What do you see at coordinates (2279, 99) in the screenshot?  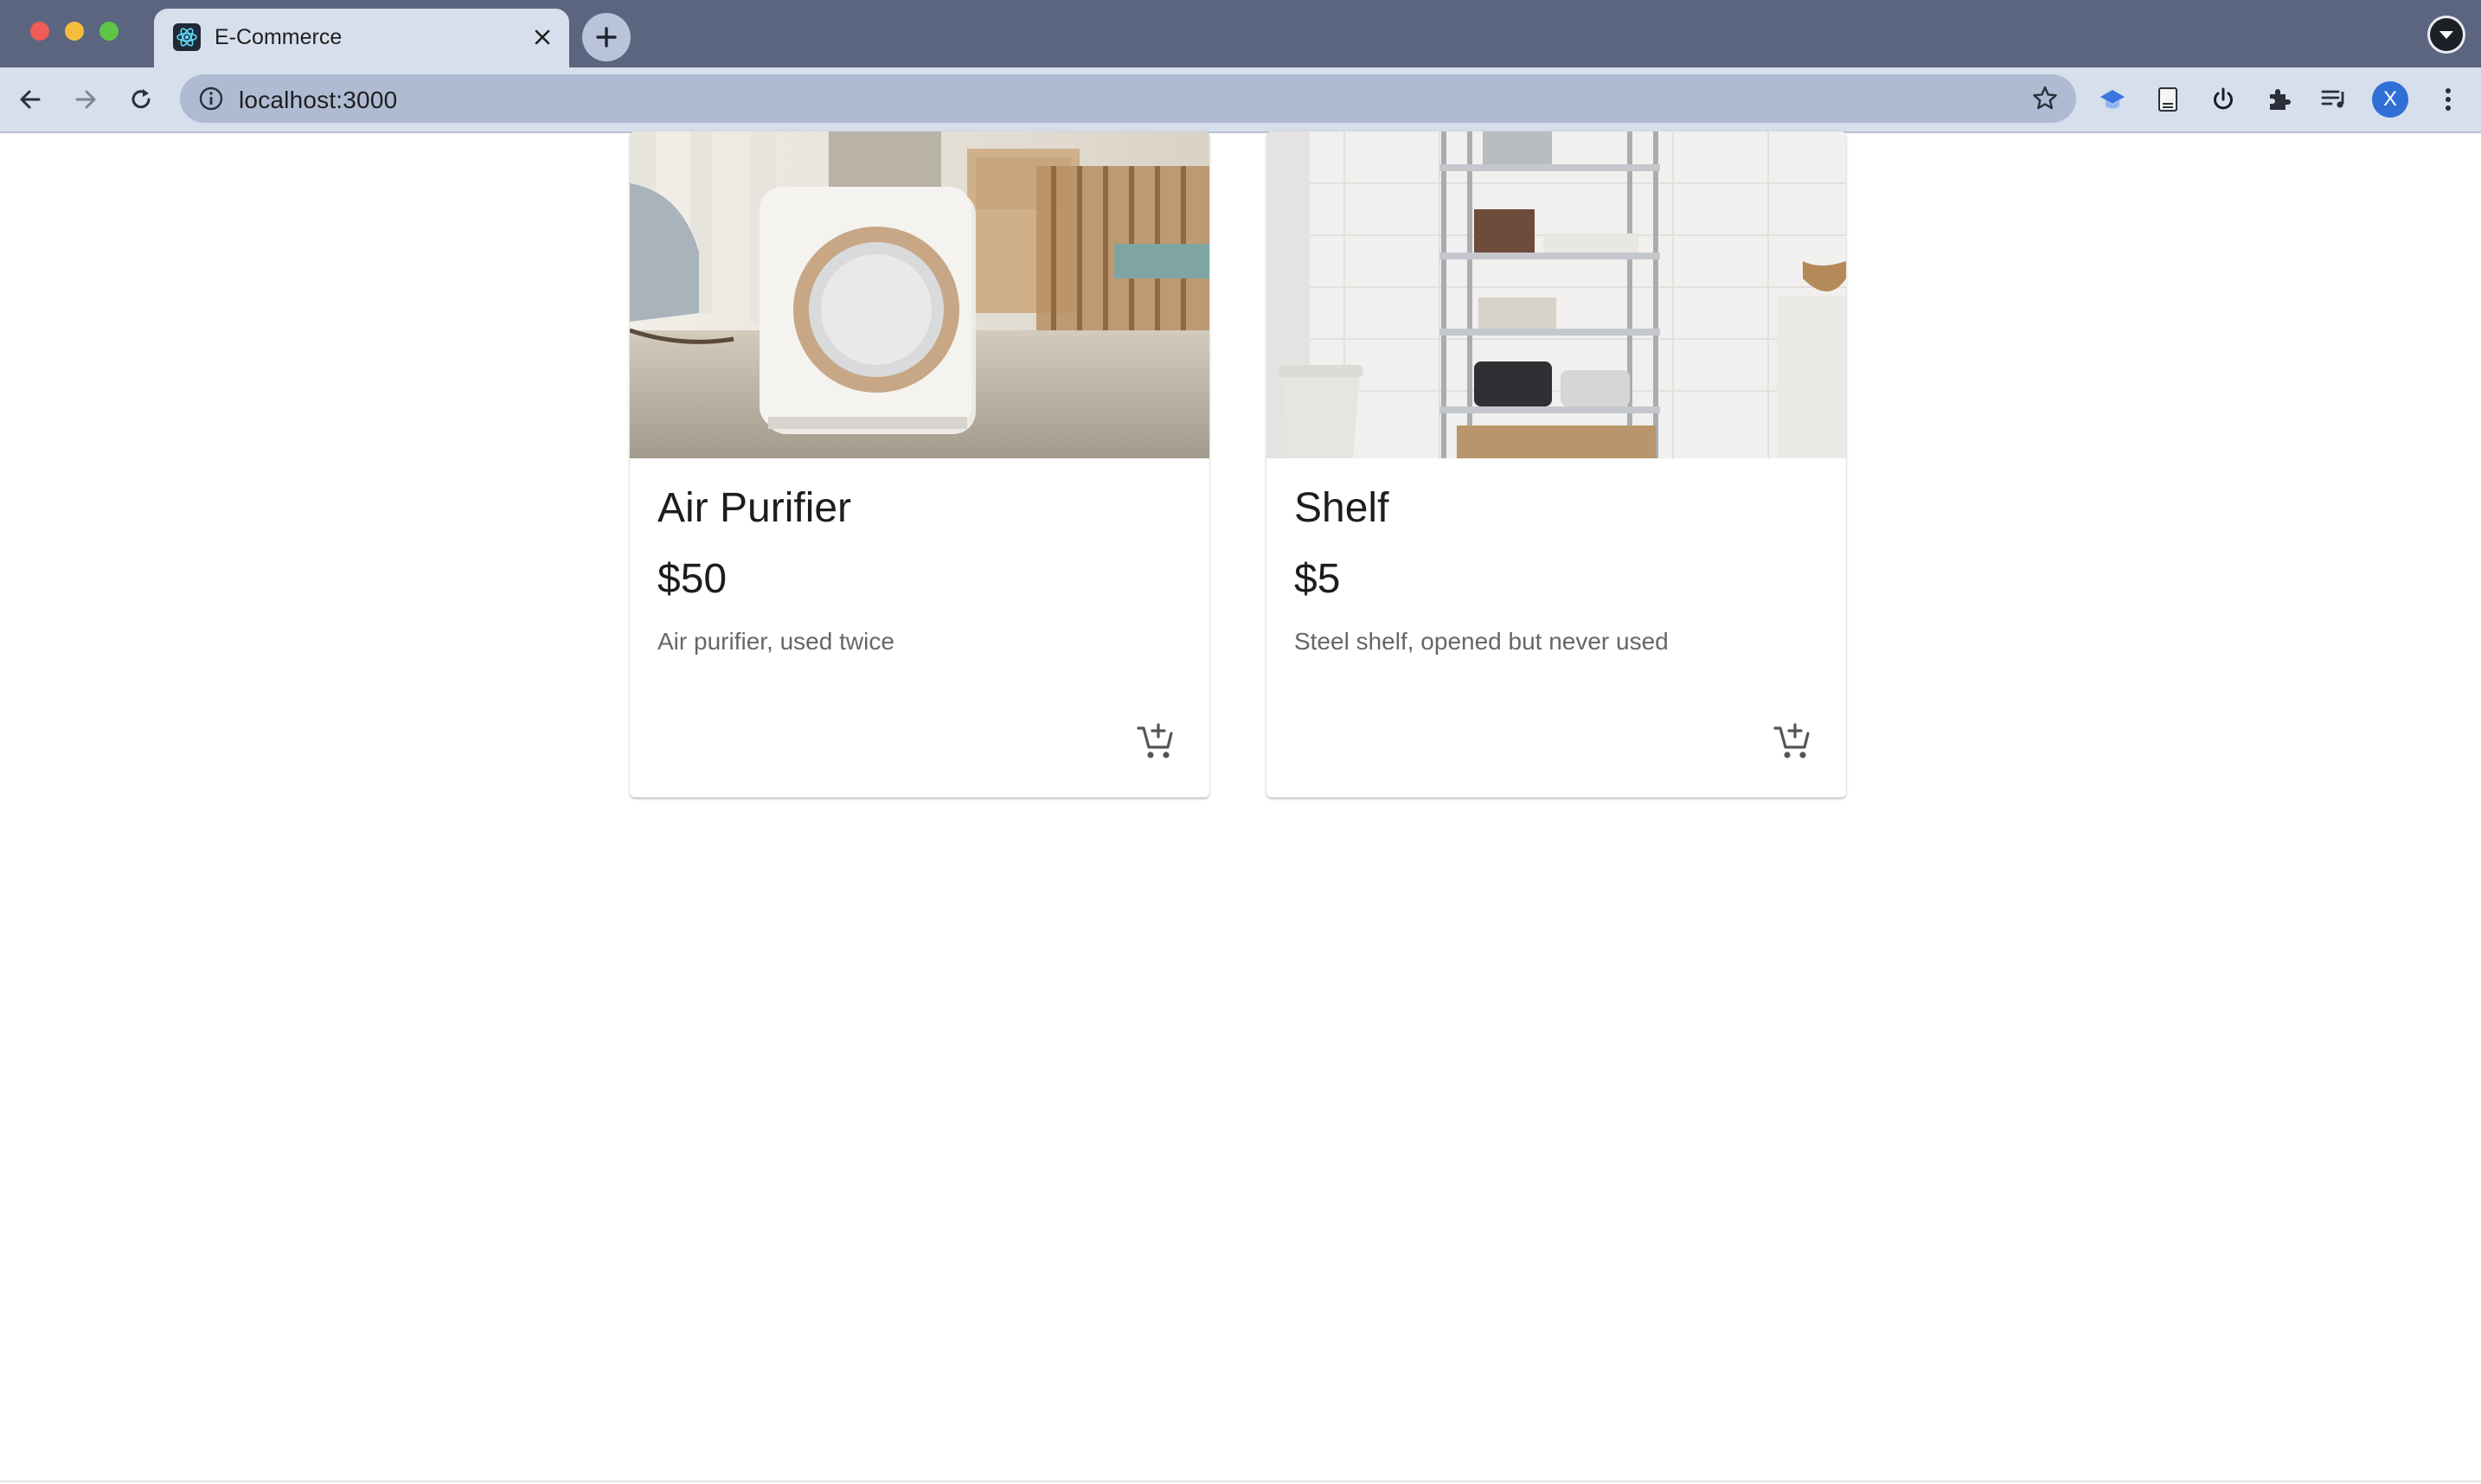 I see `extensions-puzzle-icon` at bounding box center [2279, 99].